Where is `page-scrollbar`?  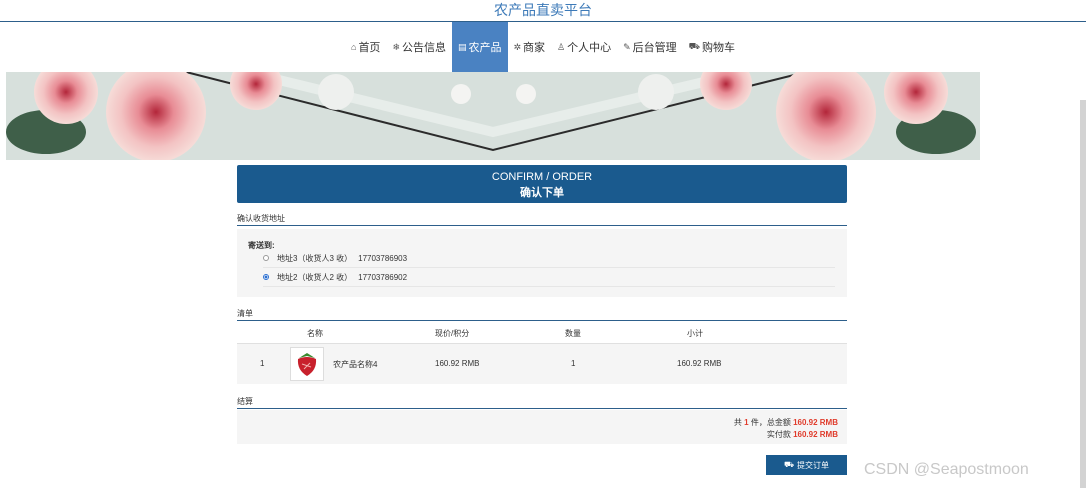
page-scrollbar is located at coordinates (1083, 294).